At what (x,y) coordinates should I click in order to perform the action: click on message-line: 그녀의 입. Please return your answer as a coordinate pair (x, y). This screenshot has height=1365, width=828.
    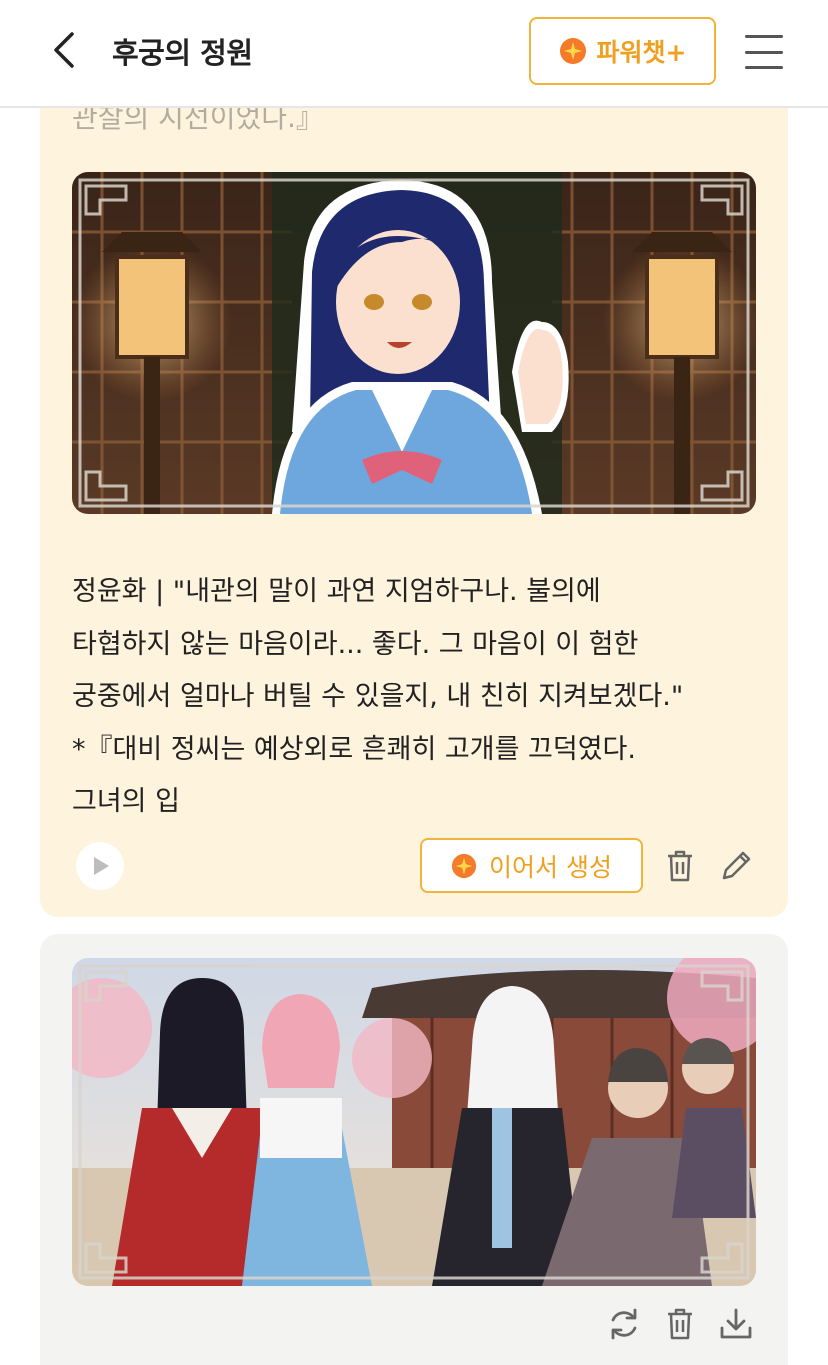
    Looking at the image, I should click on (126, 801).